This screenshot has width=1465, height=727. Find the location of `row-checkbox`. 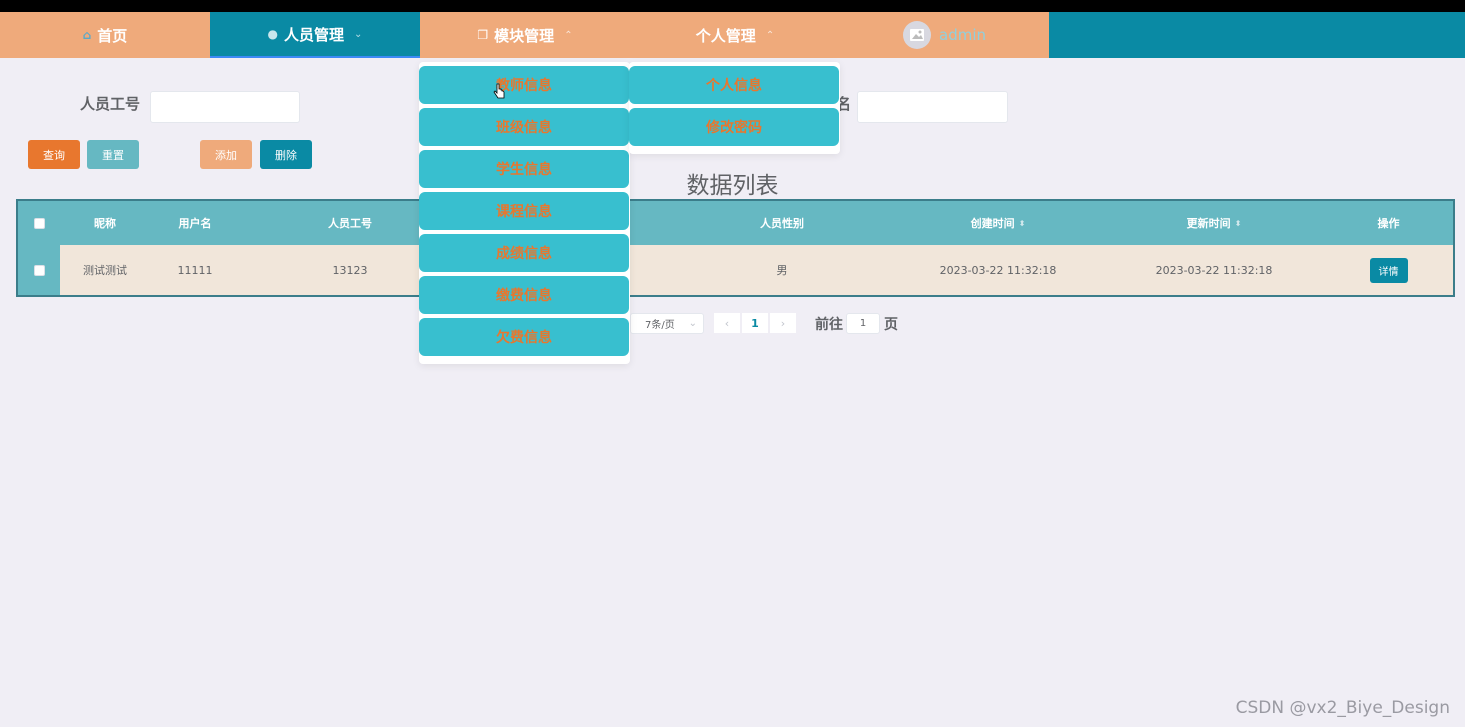

row-checkbox is located at coordinates (39, 270).